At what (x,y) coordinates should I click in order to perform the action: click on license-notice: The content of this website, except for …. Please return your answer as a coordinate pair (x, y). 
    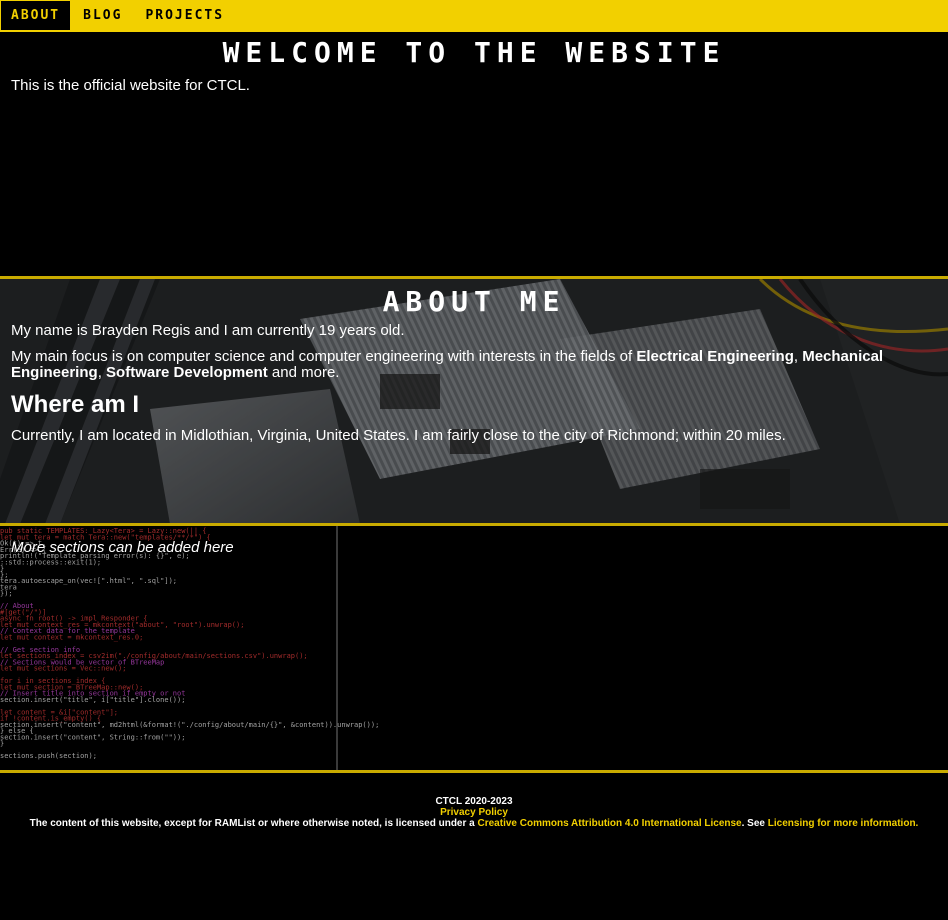
    Looking at the image, I should click on (474, 823).